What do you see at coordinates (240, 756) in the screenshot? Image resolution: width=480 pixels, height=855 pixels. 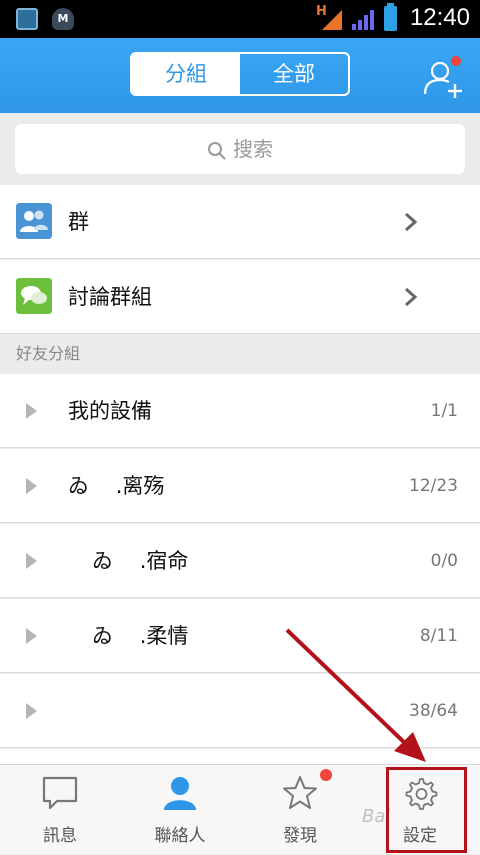 I see `list-remainder` at bounding box center [240, 756].